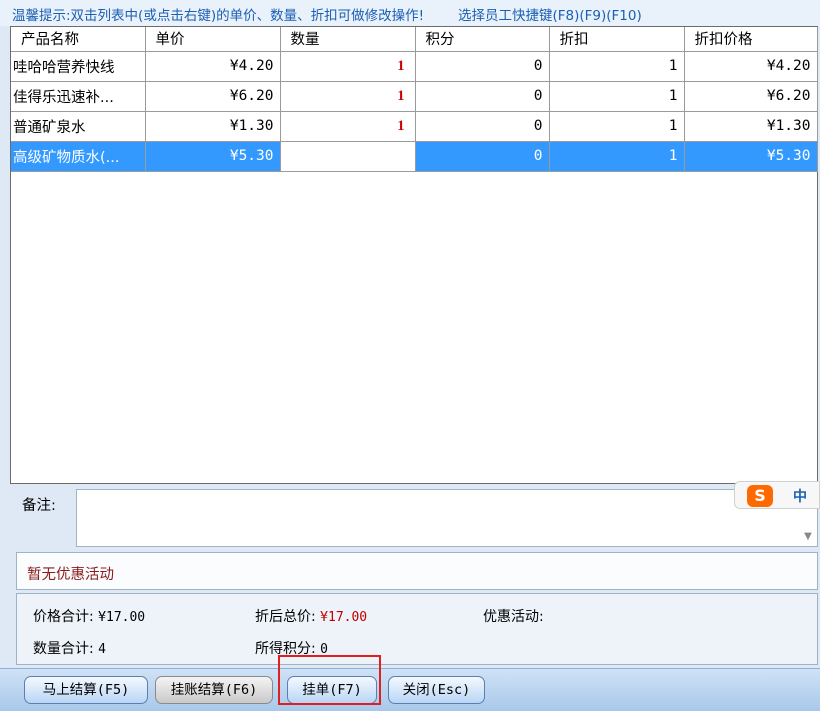 The image size is (820, 711). What do you see at coordinates (213, 126) in the screenshot?
I see `cell-unit-price: ¥1.30` at bounding box center [213, 126].